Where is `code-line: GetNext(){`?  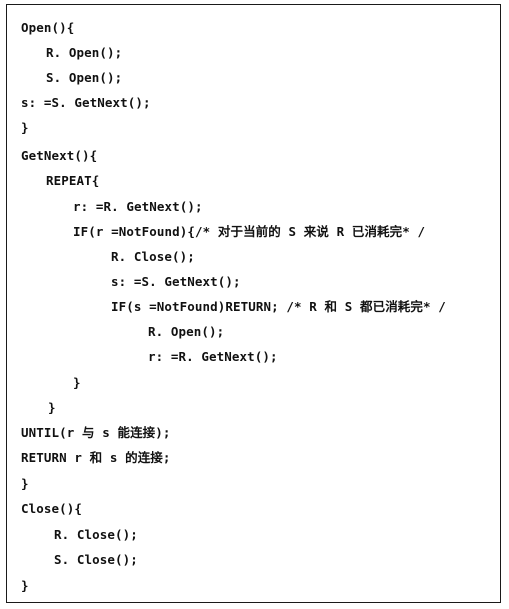 code-line: GetNext(){ is located at coordinates (59, 155).